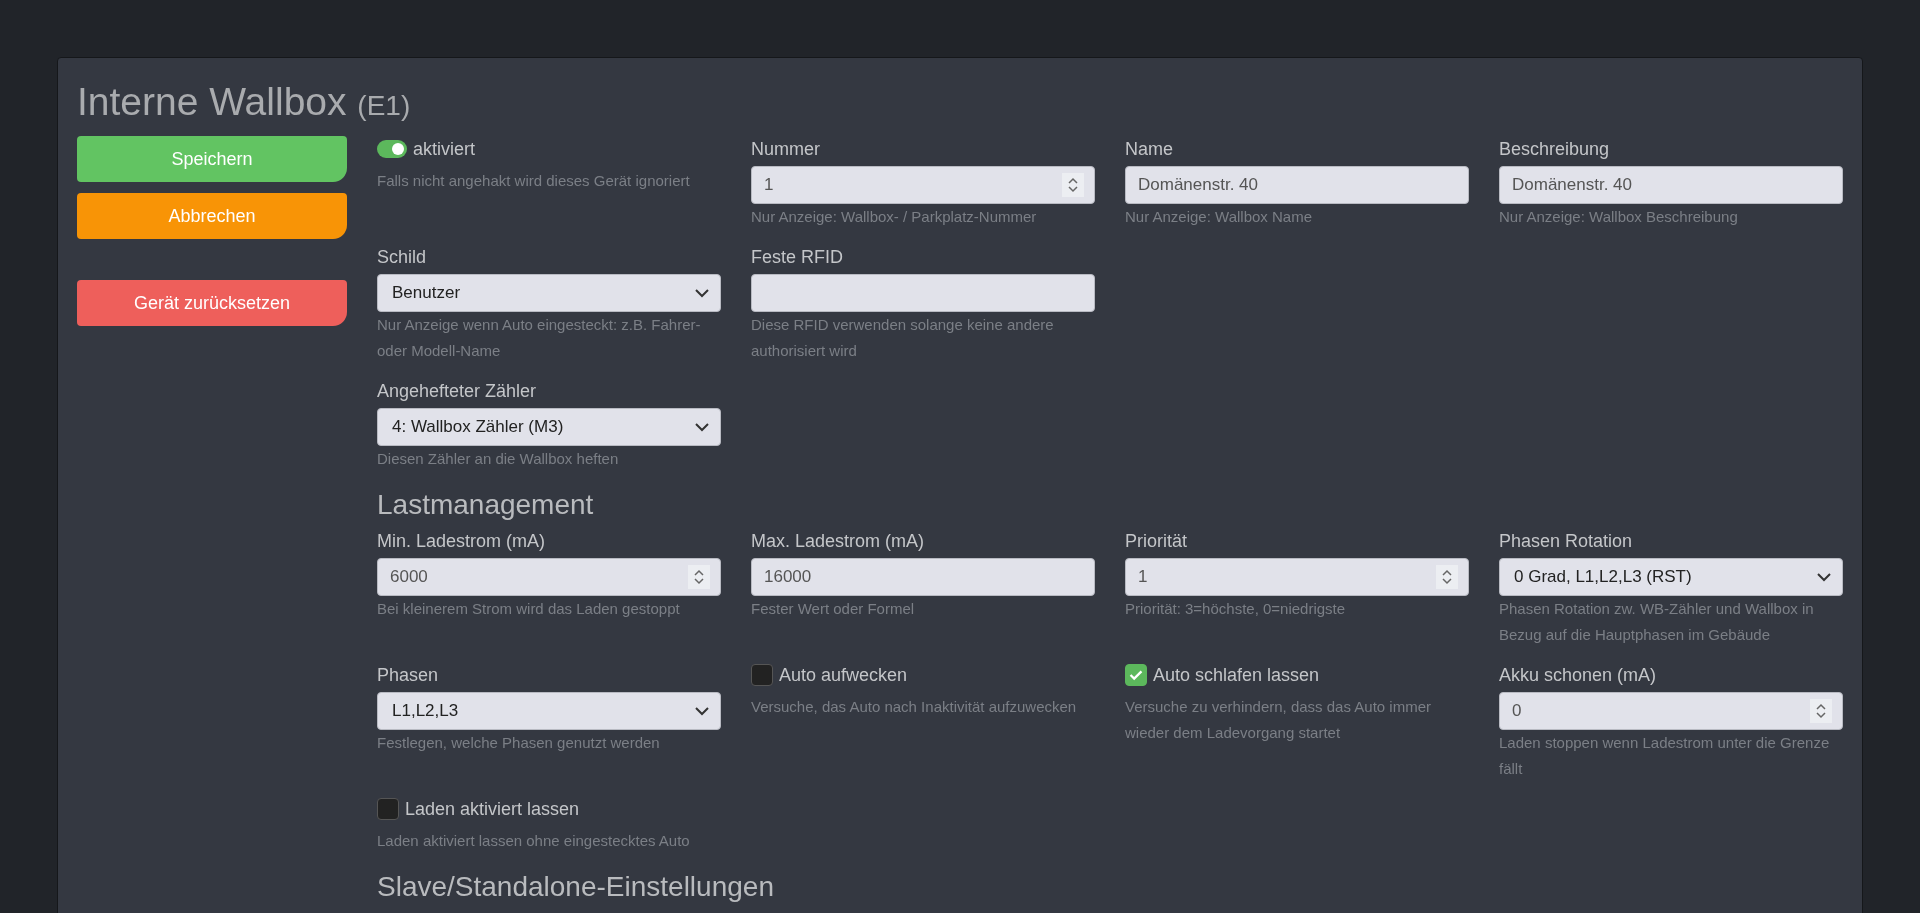  Describe the element at coordinates (1149, 149) in the screenshot. I see `field-label: Name` at that location.